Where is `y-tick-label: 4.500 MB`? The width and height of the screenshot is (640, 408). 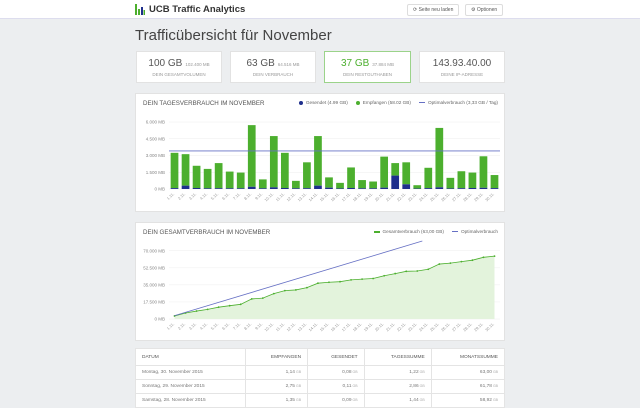
y-tick-label: 4.500 MB is located at coordinates (155, 138).